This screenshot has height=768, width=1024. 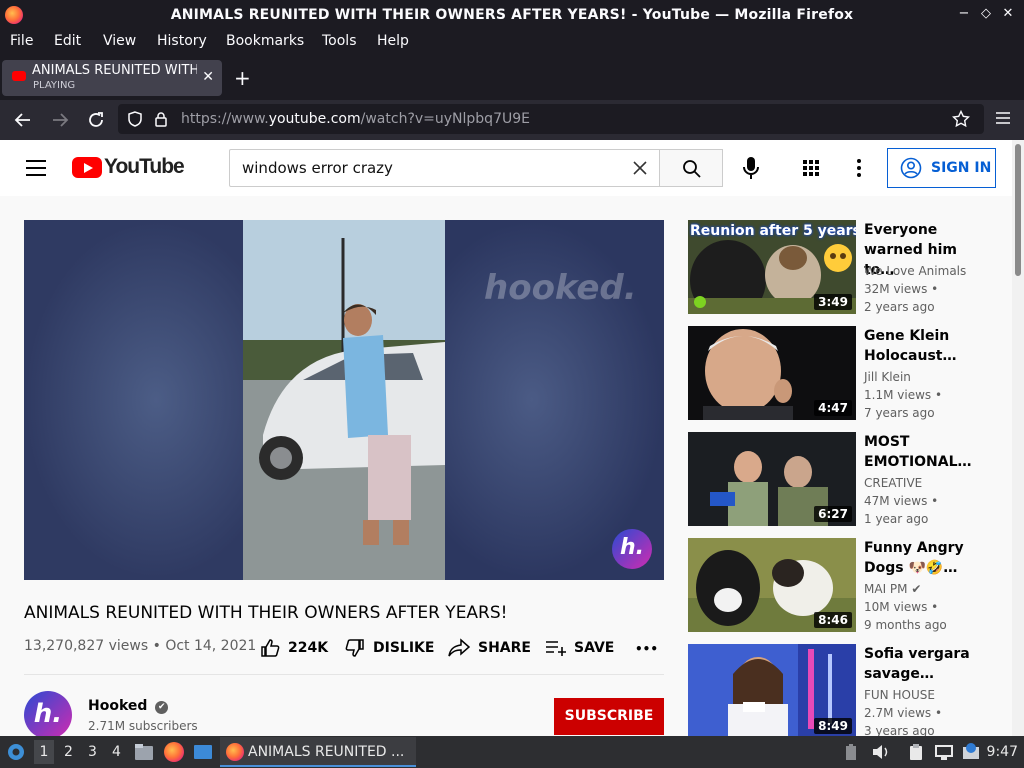 I want to click on search-query: windows error crazy, so click(x=317, y=168).